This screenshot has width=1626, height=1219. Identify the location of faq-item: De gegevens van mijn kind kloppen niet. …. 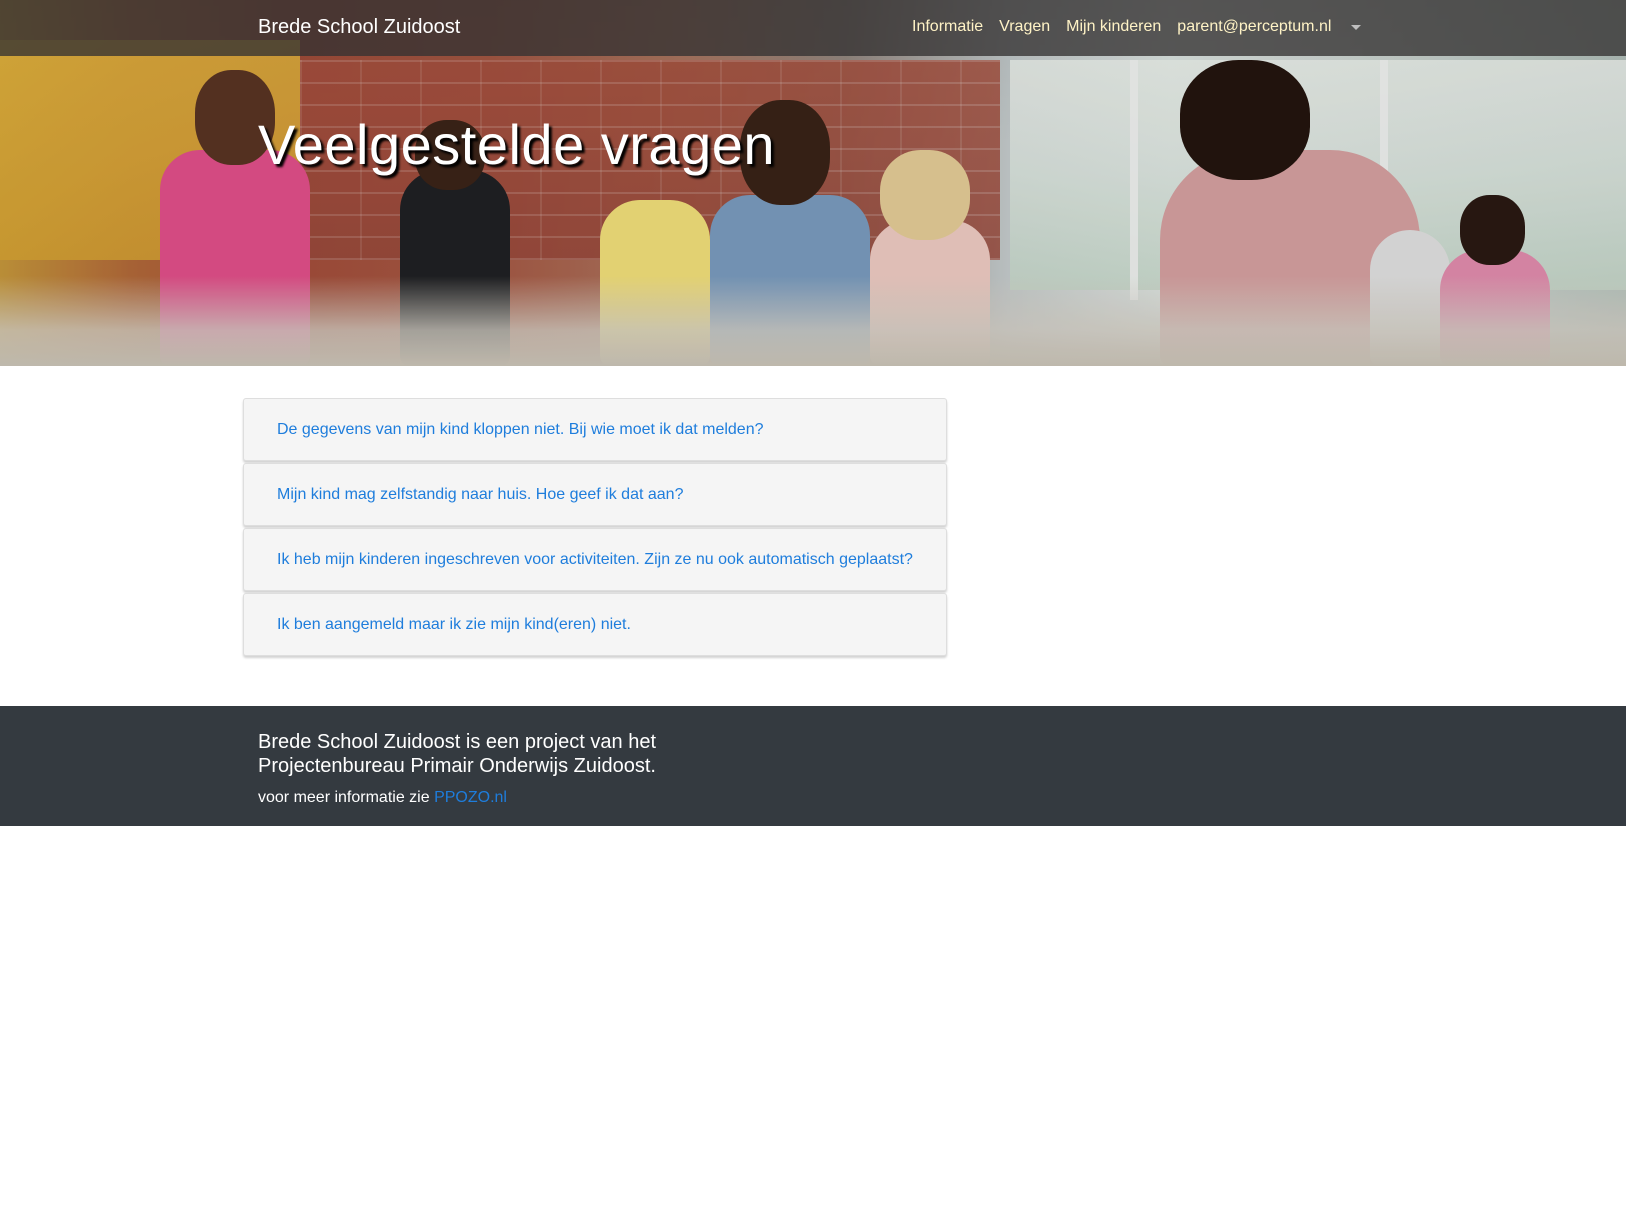
(595, 429).